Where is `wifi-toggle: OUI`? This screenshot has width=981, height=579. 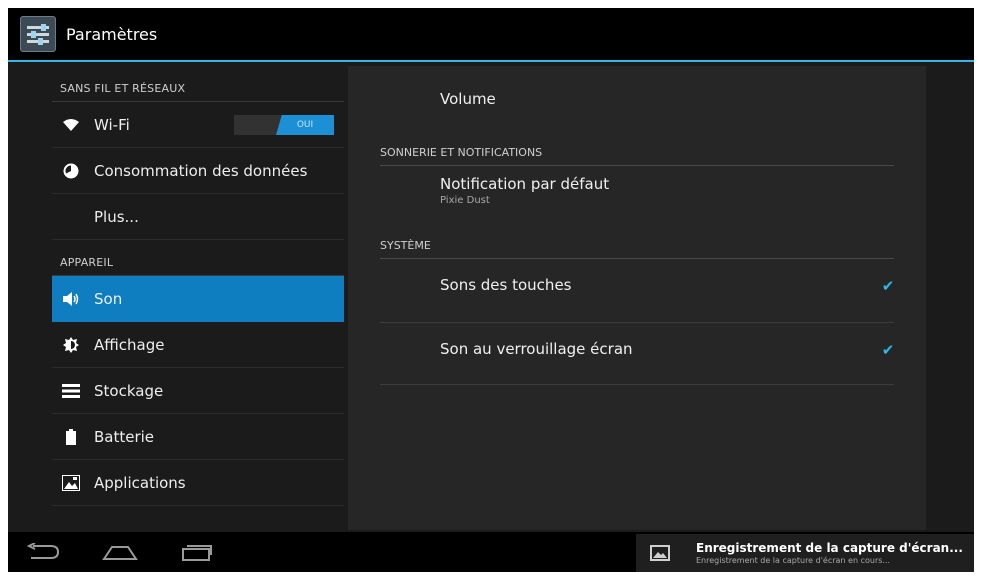
wifi-toggle: OUI is located at coordinates (284, 125).